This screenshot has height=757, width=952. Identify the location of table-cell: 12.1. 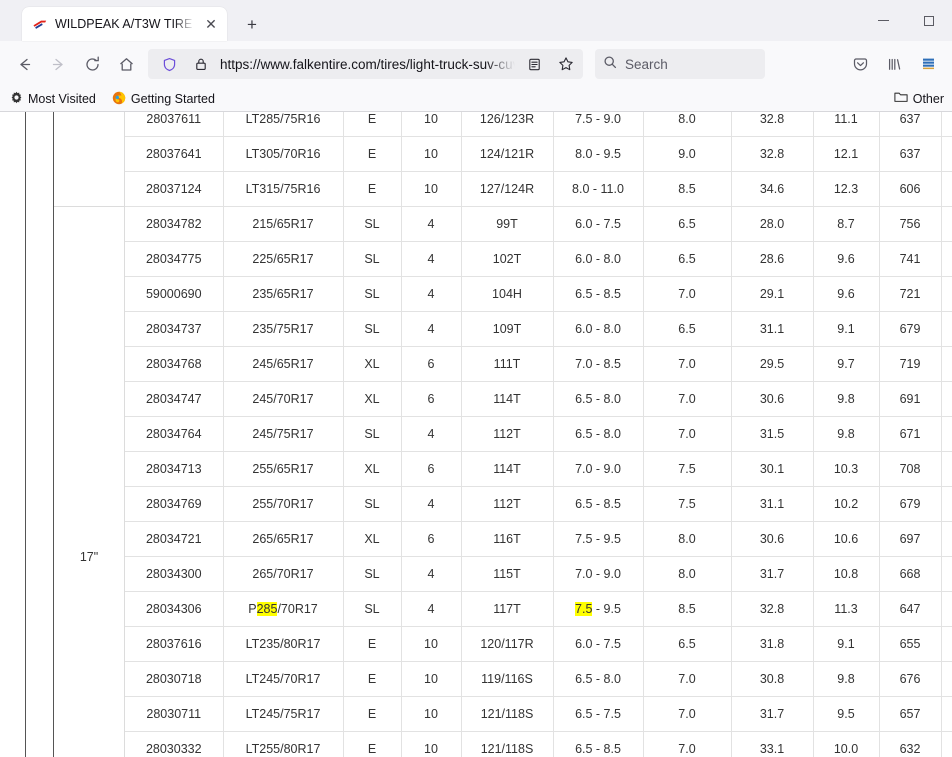
(846, 154).